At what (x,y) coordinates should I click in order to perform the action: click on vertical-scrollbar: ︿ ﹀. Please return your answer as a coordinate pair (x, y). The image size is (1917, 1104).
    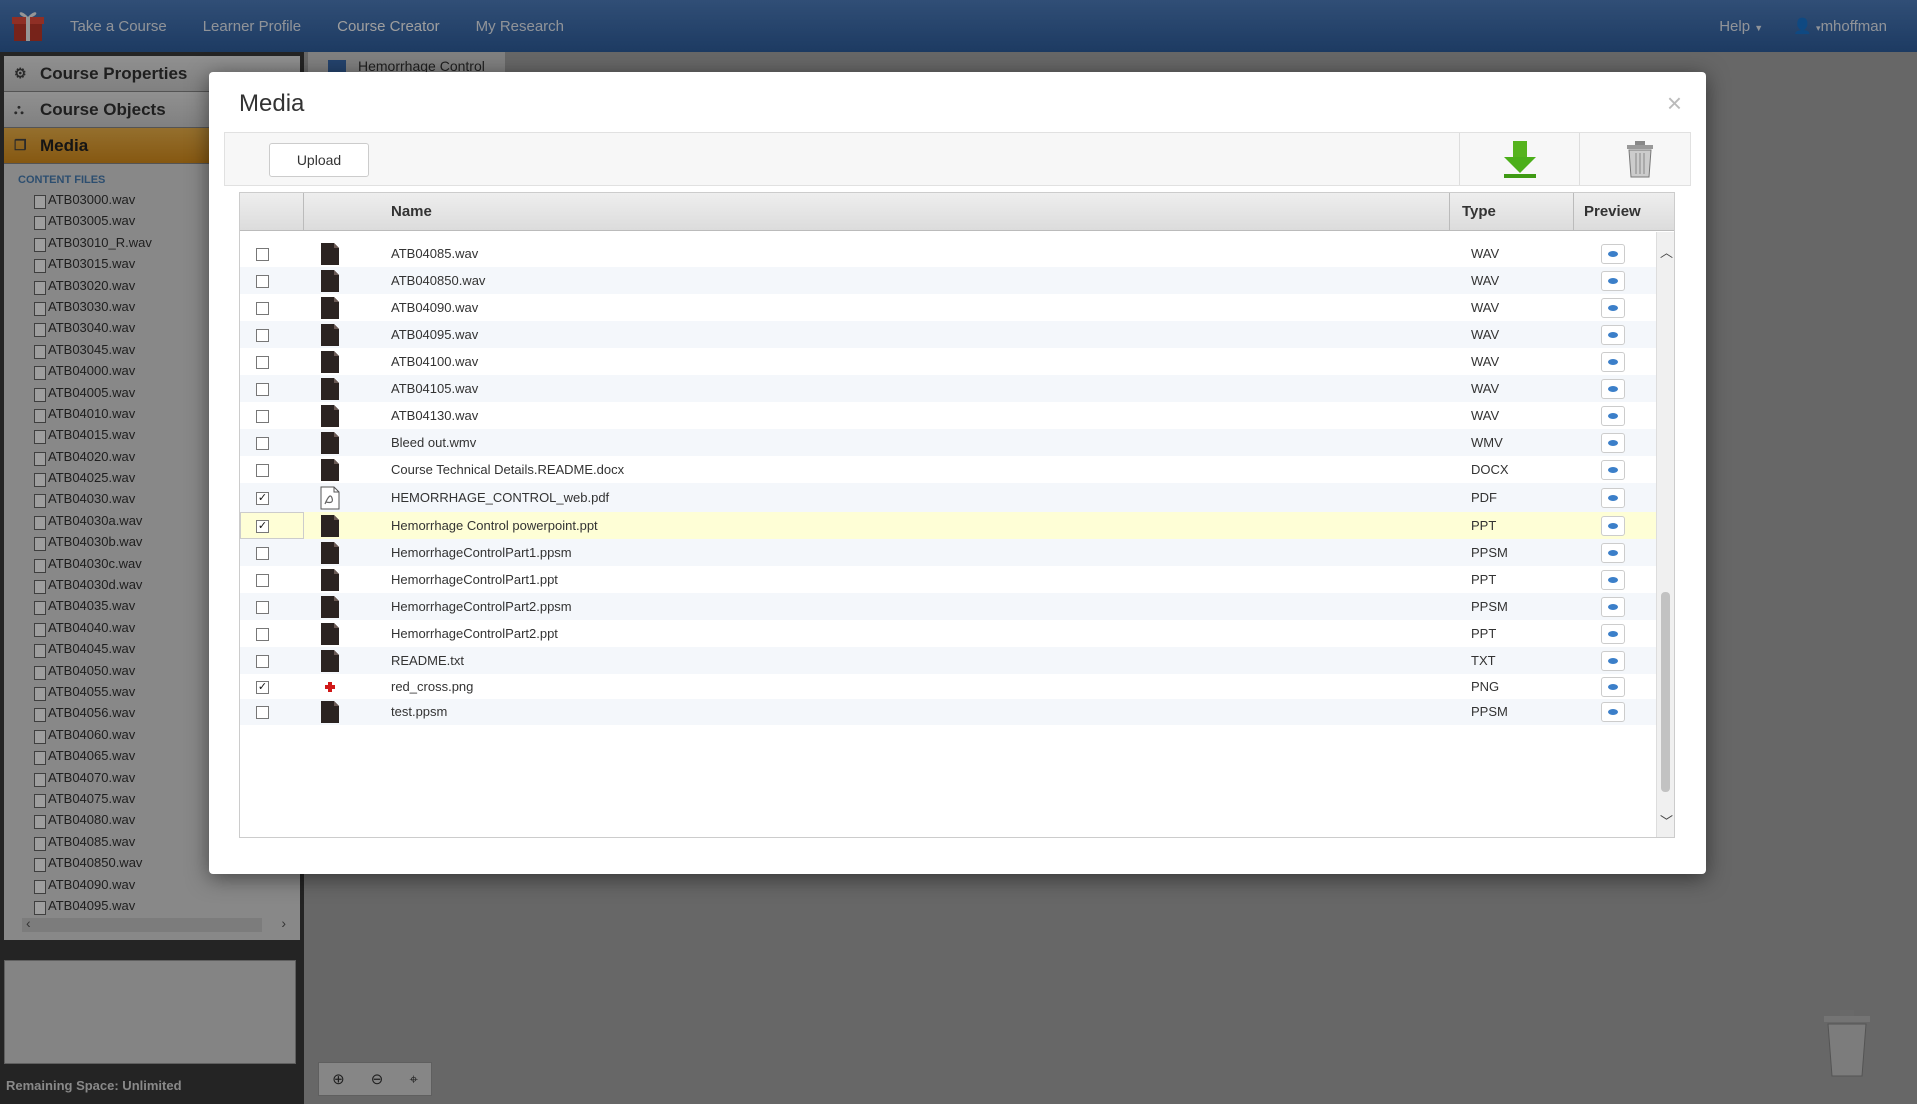
    Looking at the image, I should click on (1665, 534).